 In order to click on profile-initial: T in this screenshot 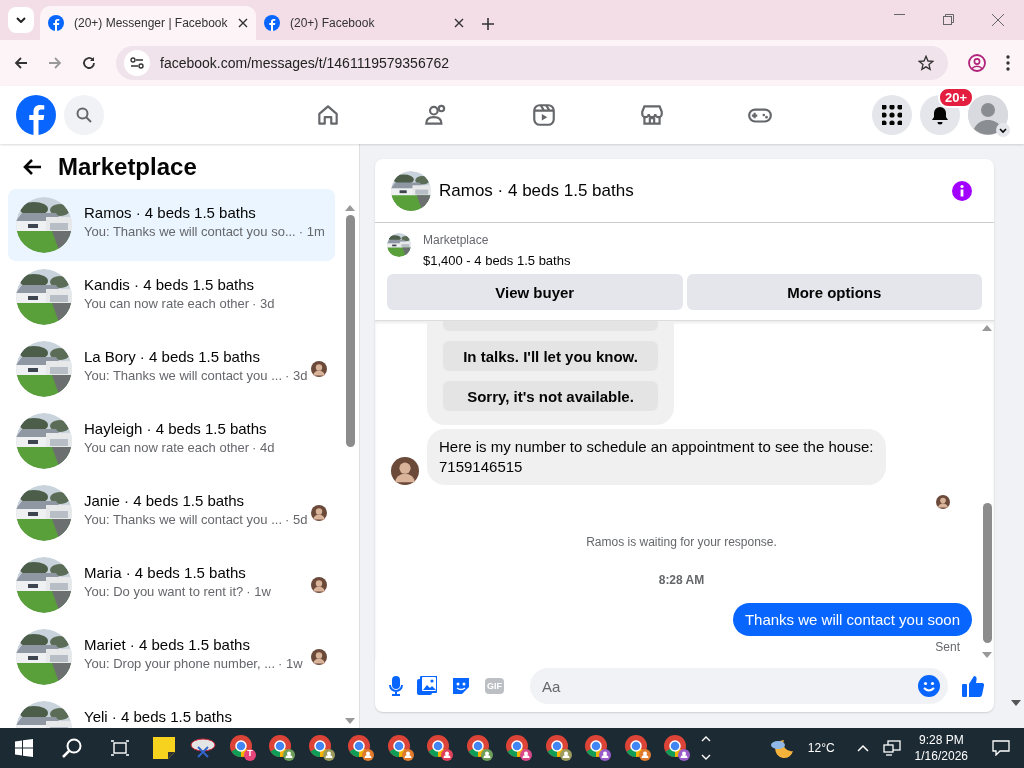, I will do `click(250, 753)`.